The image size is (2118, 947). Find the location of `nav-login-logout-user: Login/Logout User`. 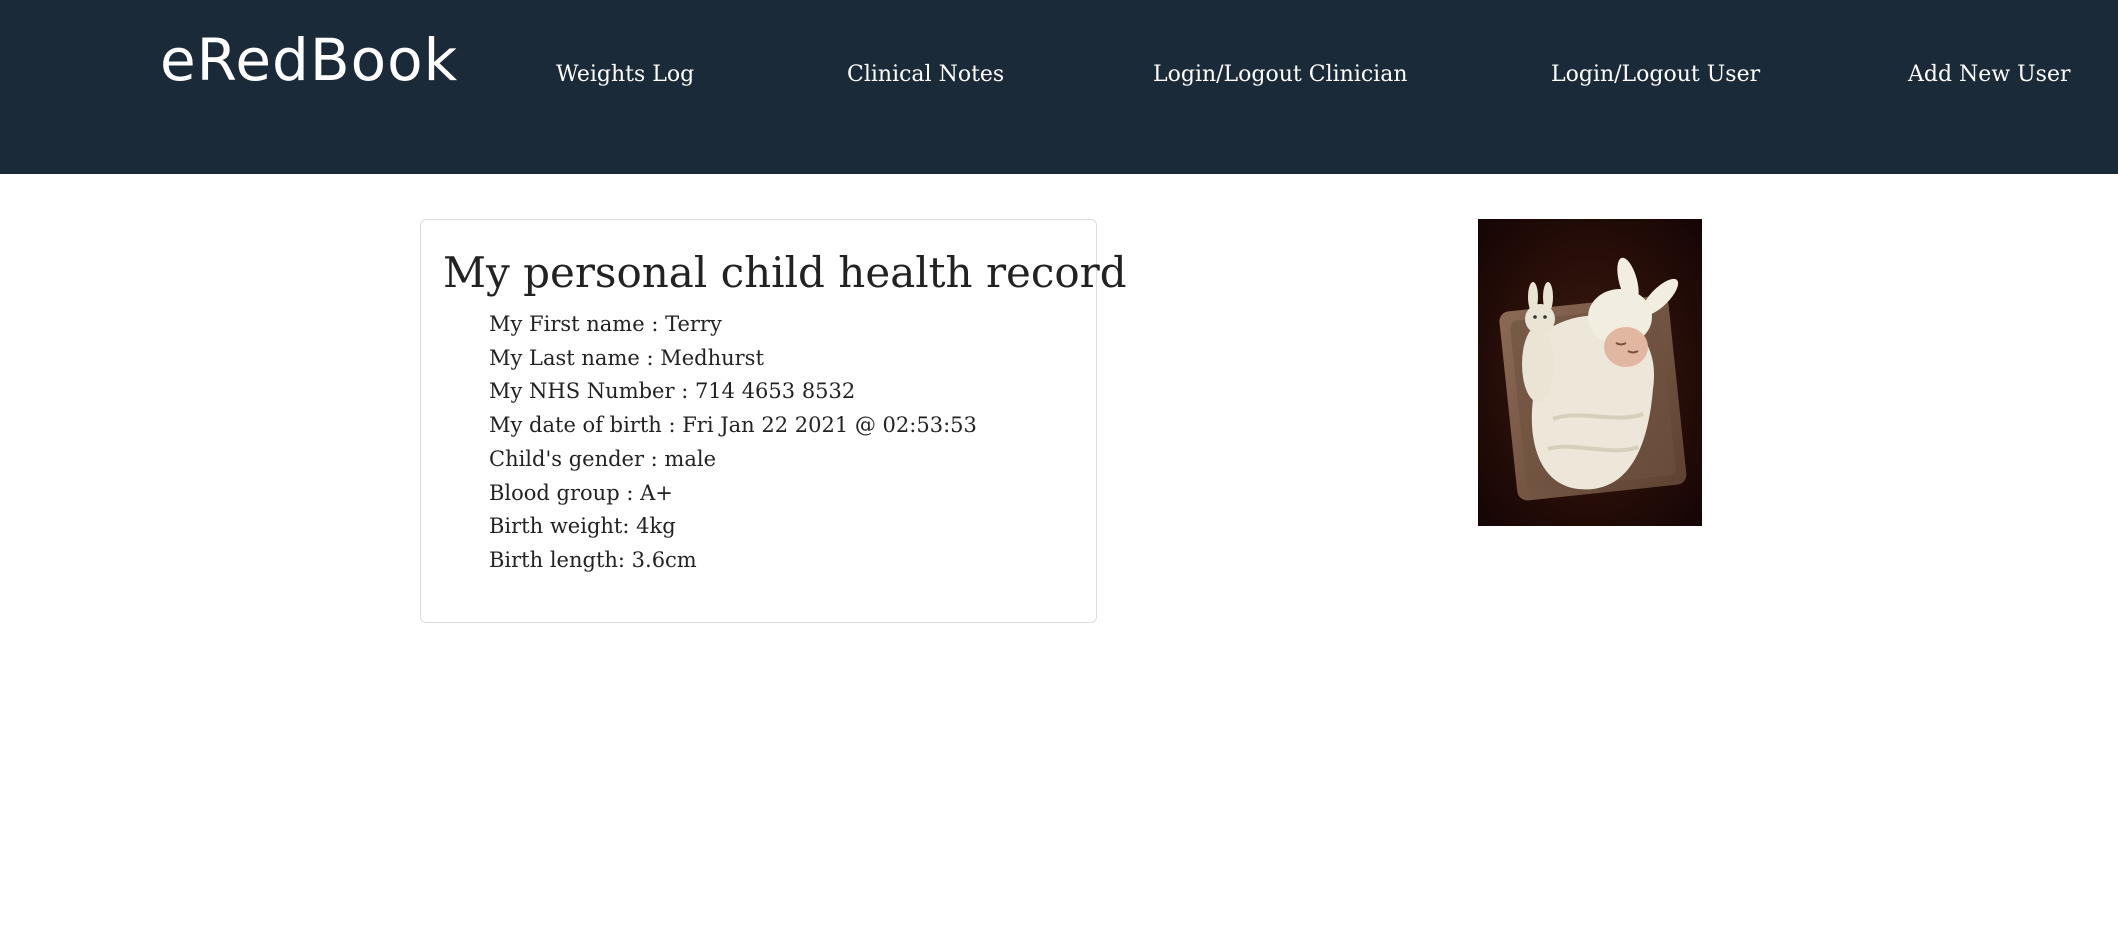

nav-login-logout-user: Login/Logout User is located at coordinates (1655, 74).